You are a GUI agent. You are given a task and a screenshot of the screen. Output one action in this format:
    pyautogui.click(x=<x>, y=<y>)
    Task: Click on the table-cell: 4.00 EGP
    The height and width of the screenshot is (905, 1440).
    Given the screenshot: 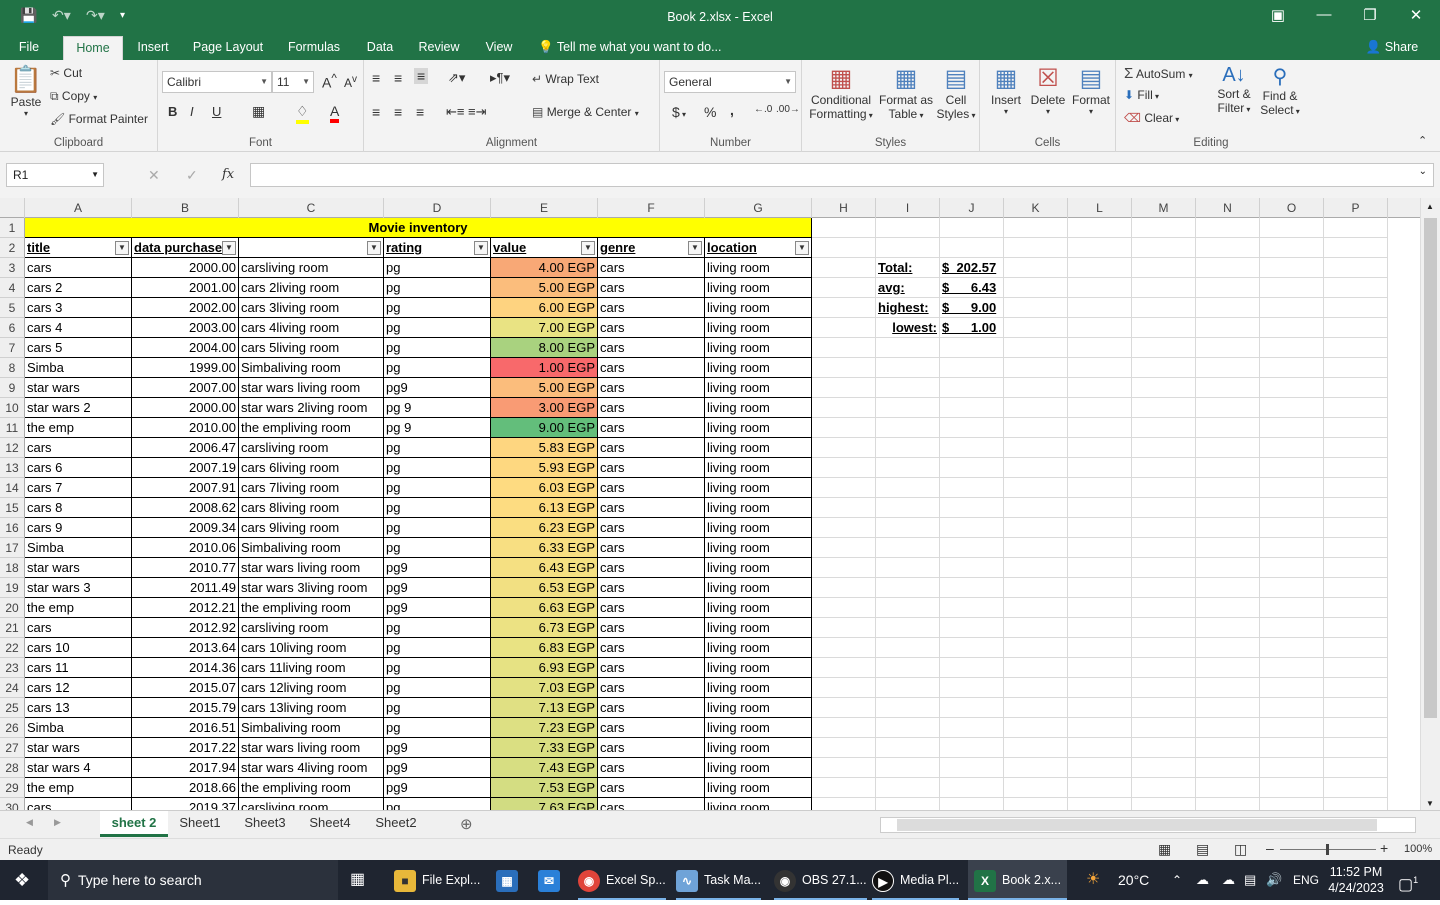 What is the action you would take?
    pyautogui.click(x=544, y=268)
    